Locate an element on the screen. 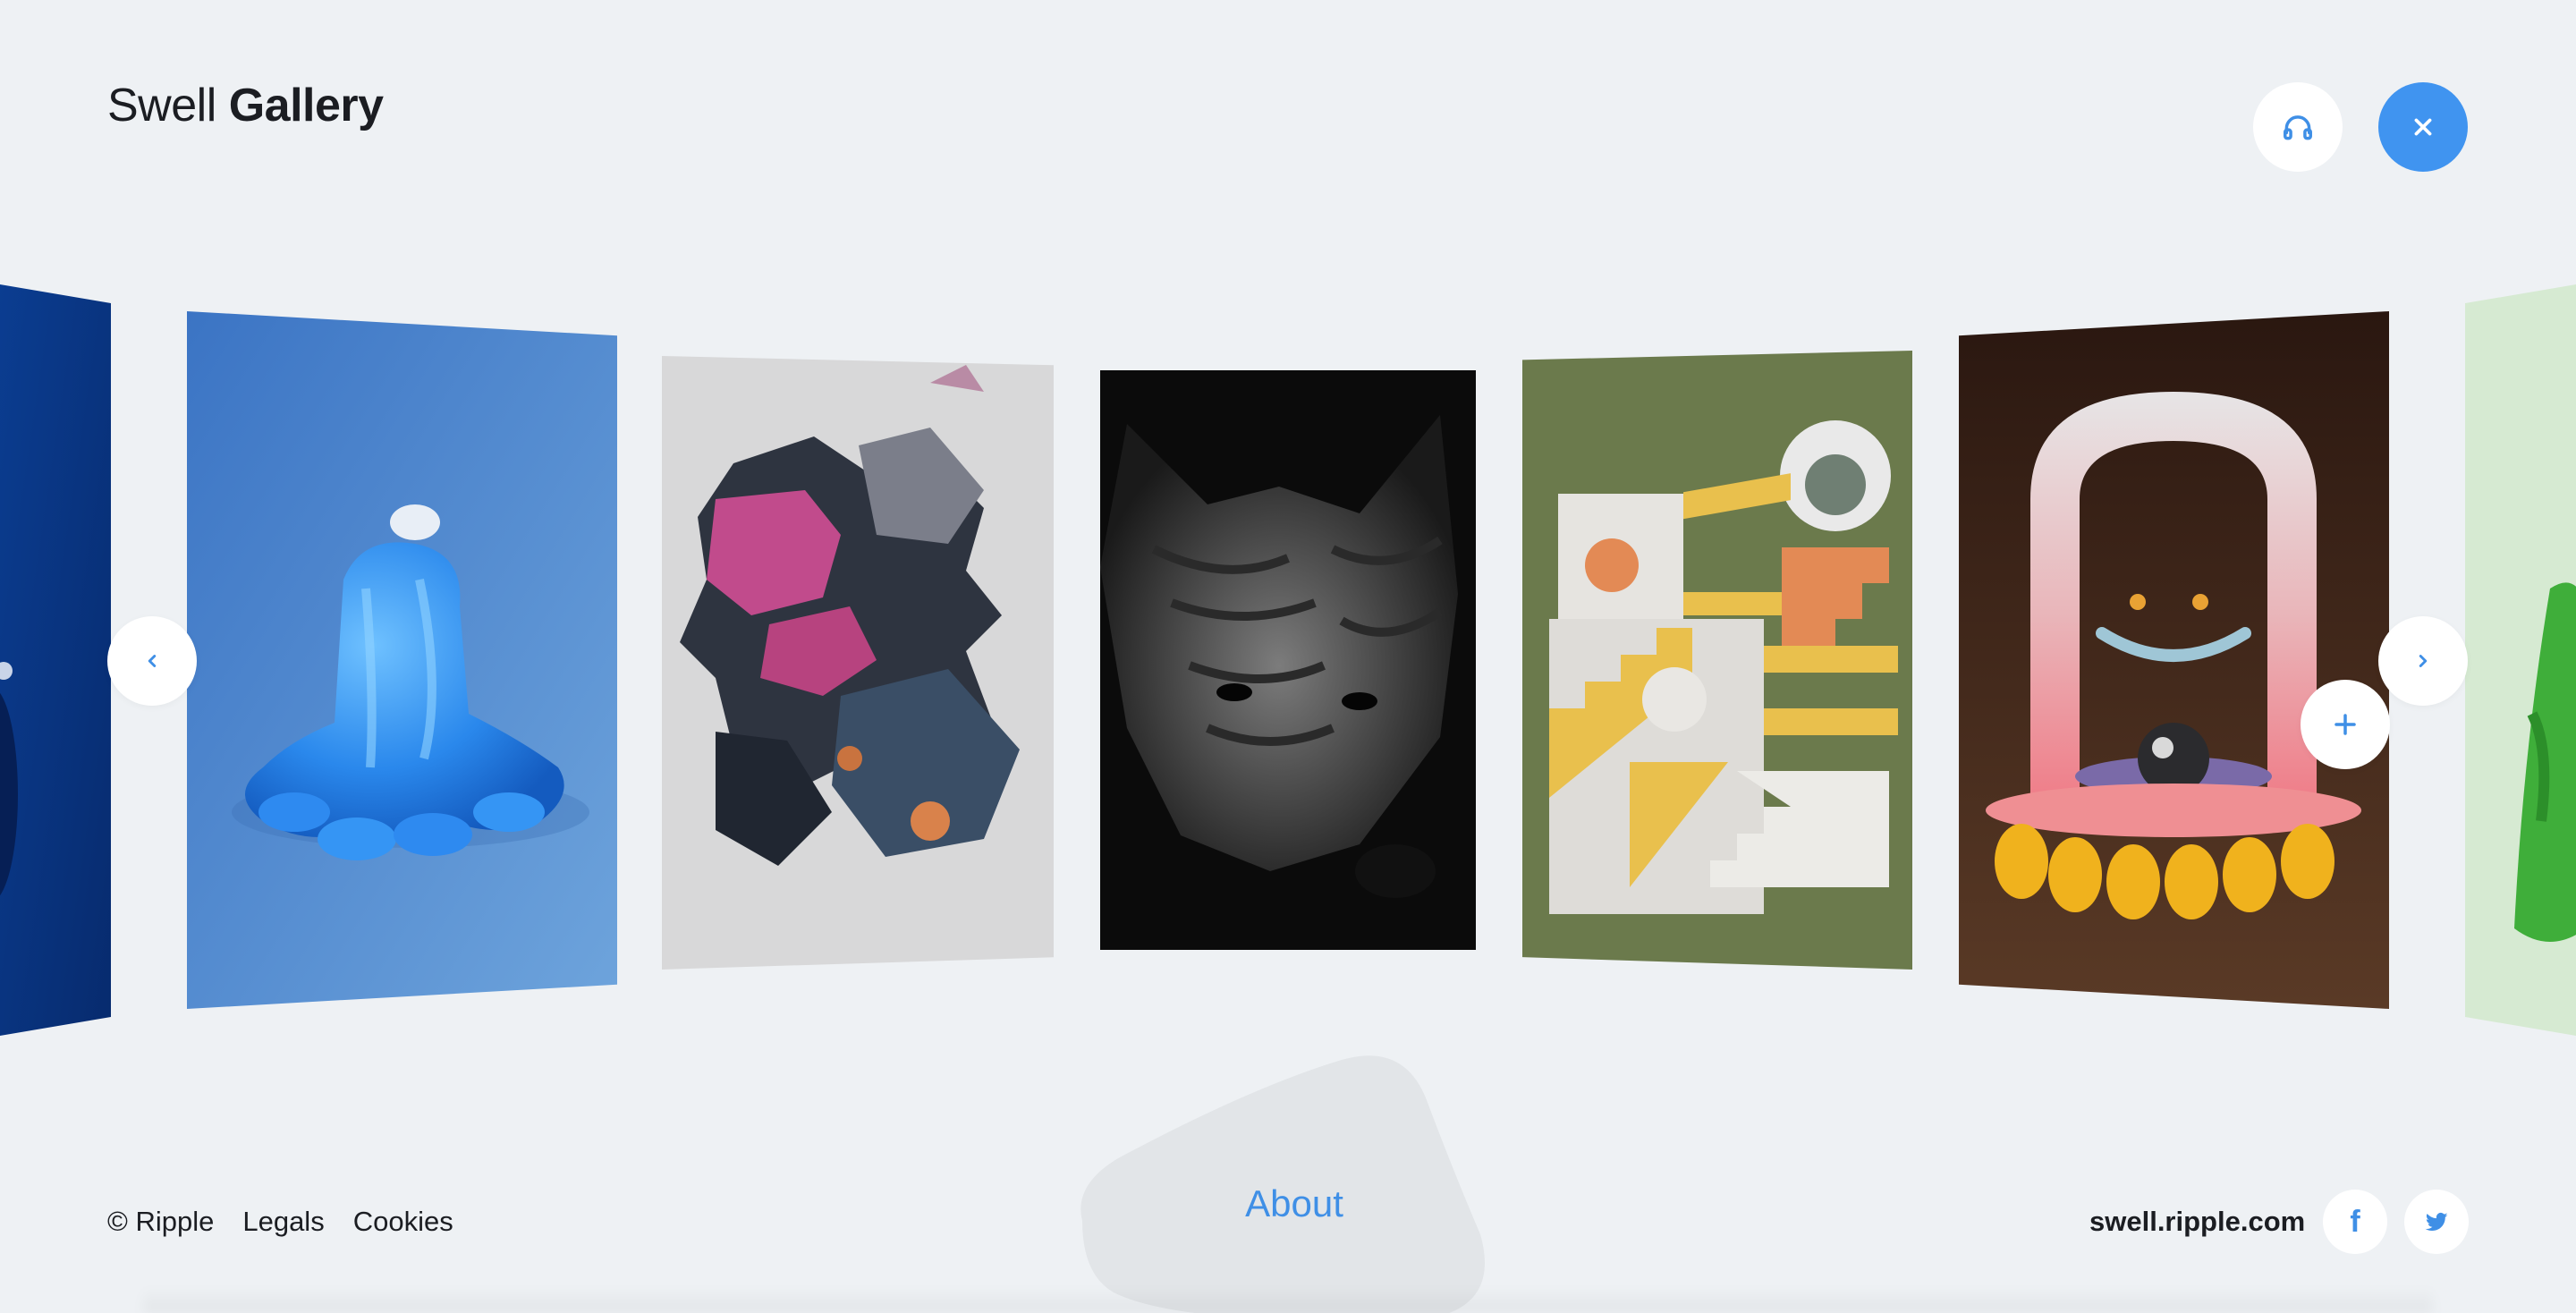  artwork-black-wolf-image is located at coordinates (1288, 660).